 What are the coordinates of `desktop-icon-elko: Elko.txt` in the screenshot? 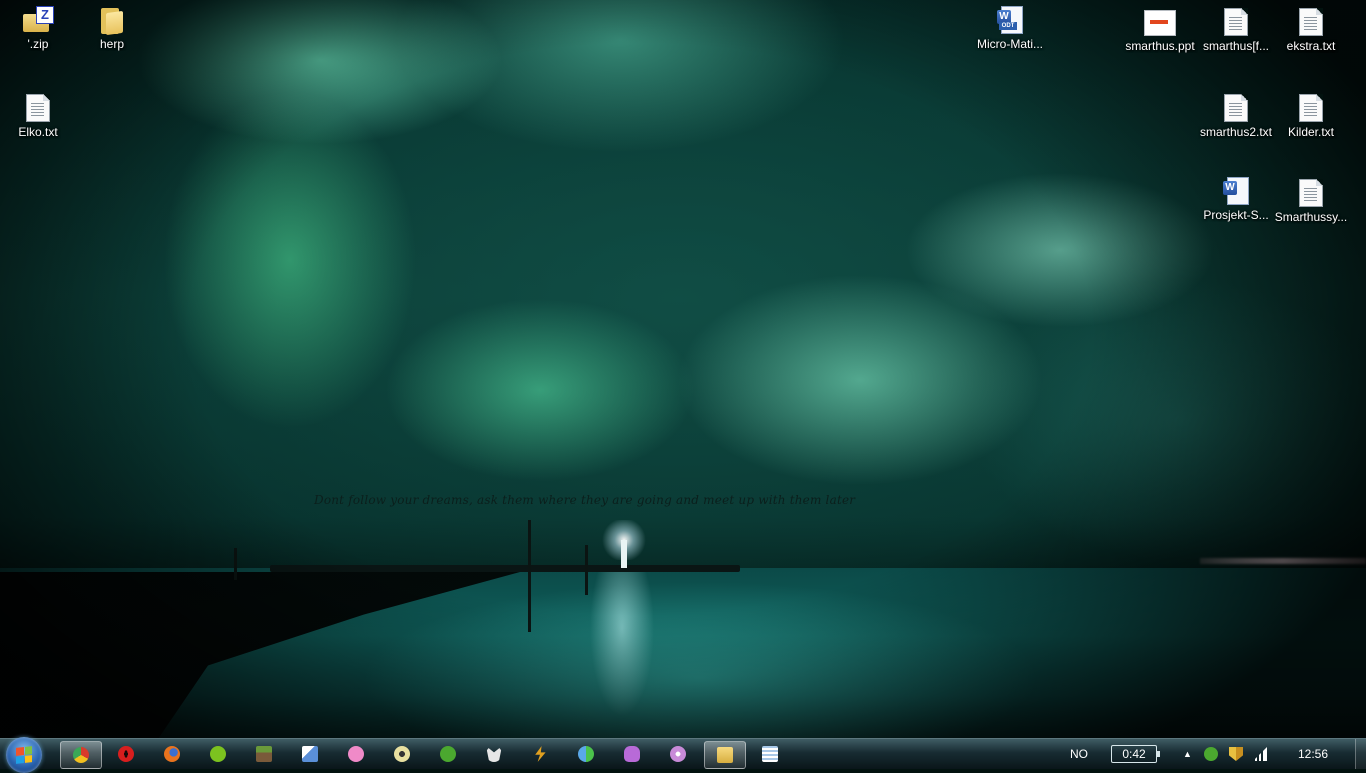 It's located at (38, 115).